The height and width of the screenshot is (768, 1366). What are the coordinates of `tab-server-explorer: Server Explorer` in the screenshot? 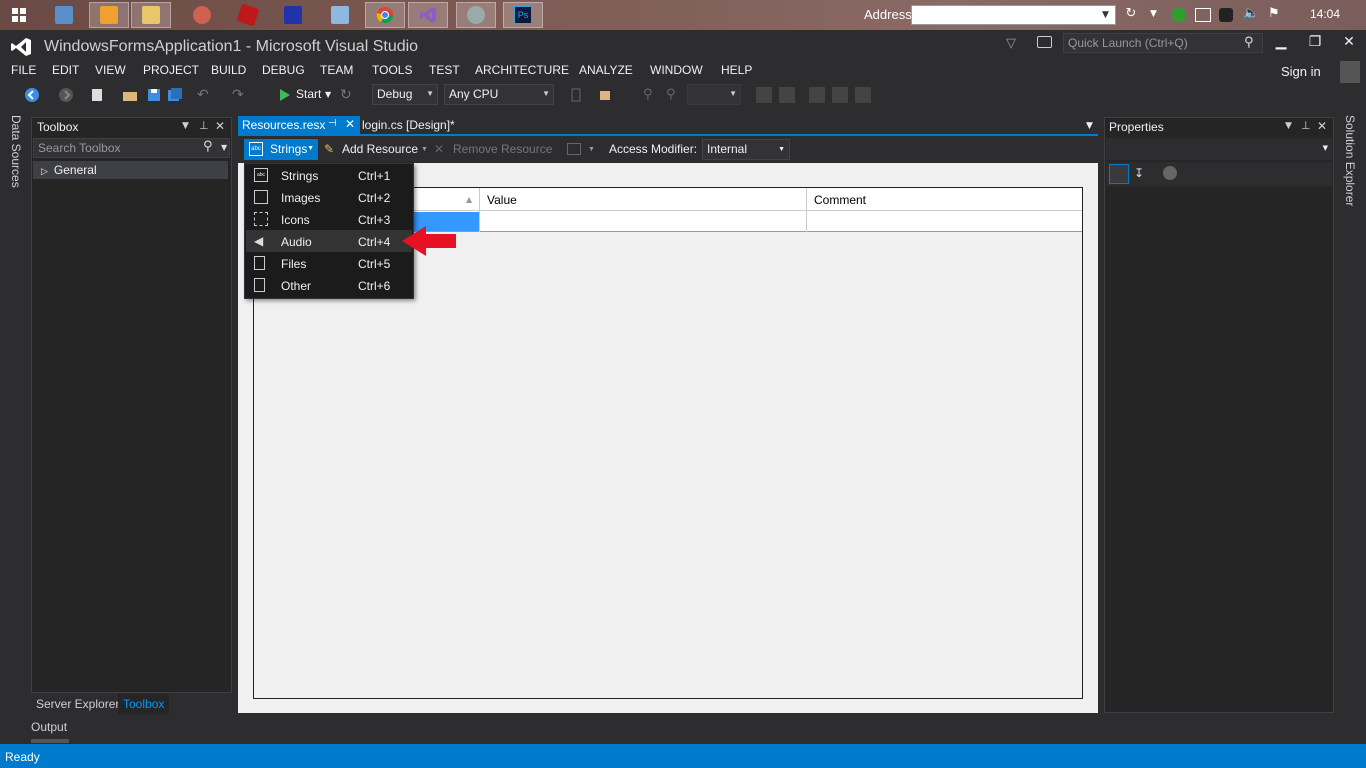 It's located at (77, 704).